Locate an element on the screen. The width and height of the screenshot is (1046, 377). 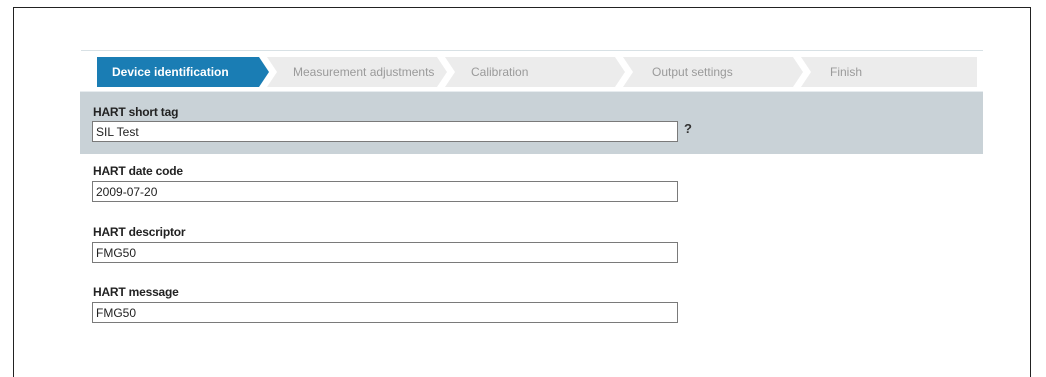
step-calibration: Calibration is located at coordinates (499, 72).